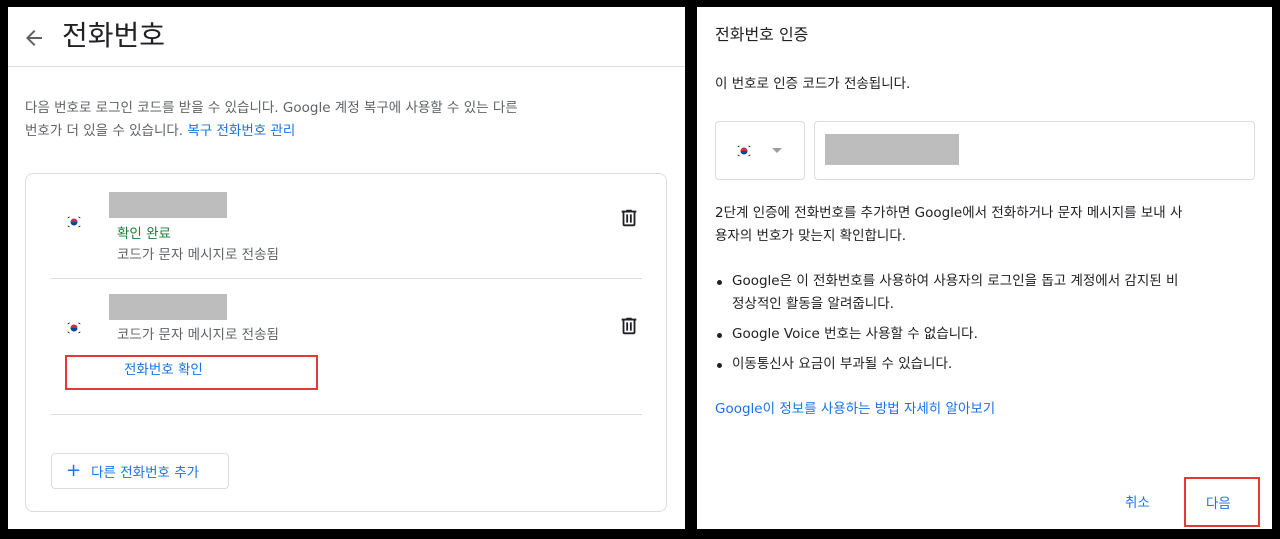 The height and width of the screenshot is (539, 1280). What do you see at coordinates (987, 334) in the screenshot?
I see `bullet-item-2: Google Voice 번호는 사용할 수 없습니다.` at bounding box center [987, 334].